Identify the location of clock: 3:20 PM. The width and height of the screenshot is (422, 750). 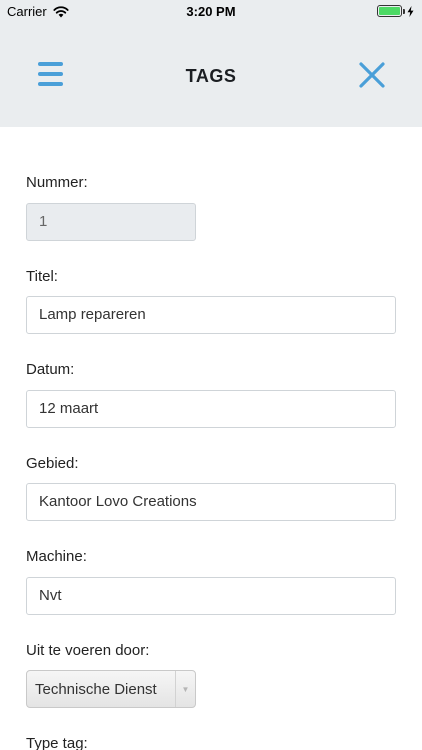
(211, 11).